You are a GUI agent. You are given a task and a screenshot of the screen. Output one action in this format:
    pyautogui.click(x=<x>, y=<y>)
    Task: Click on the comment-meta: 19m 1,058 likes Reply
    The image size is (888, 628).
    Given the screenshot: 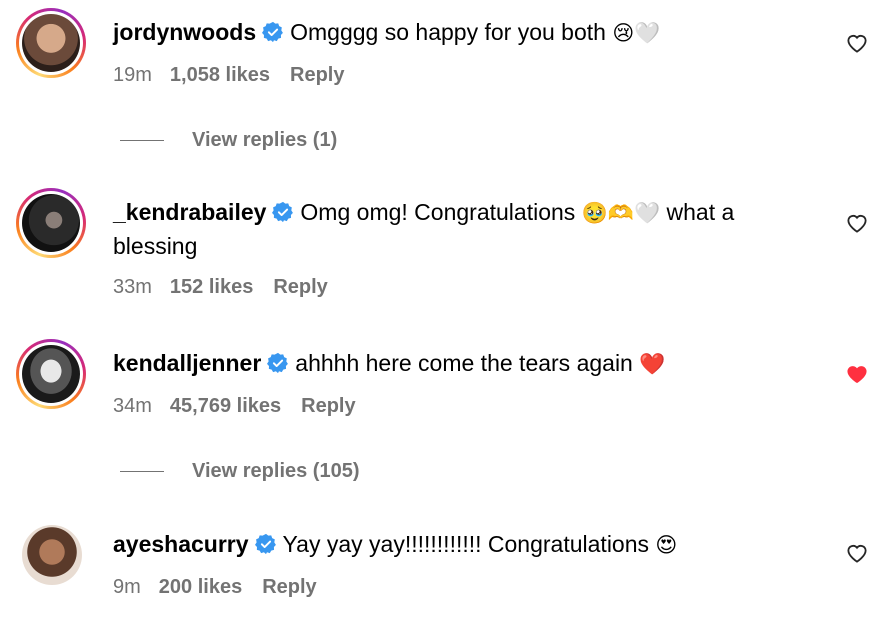 What is the action you would take?
    pyautogui.click(x=228, y=75)
    